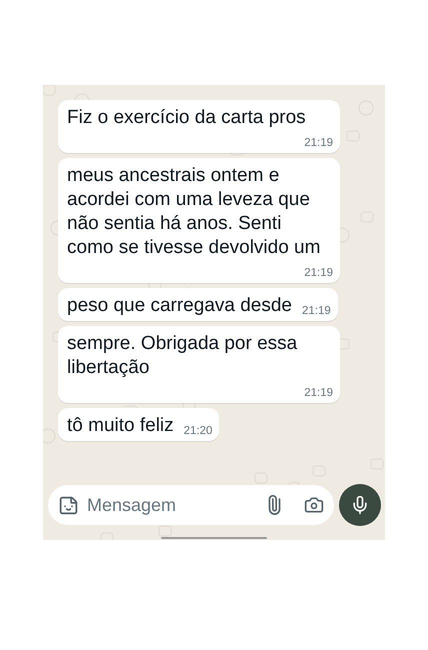  What do you see at coordinates (171, 505) in the screenshot?
I see `message-field: Mensagem` at bounding box center [171, 505].